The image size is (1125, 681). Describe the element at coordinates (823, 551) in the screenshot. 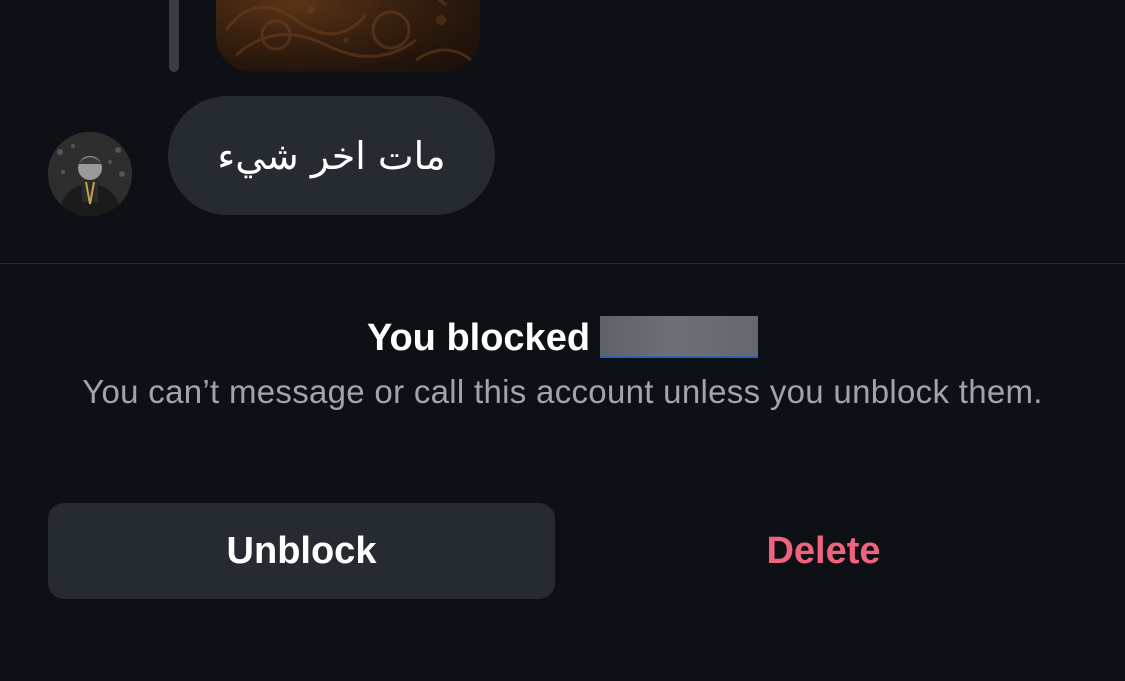

I see `delete-button: Delete` at that location.